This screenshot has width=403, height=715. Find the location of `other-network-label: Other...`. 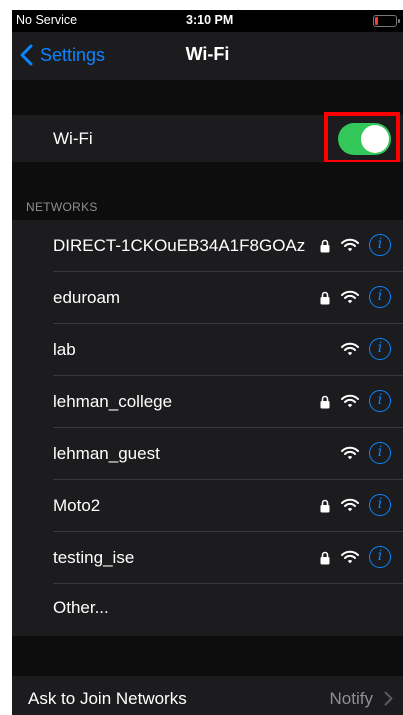

other-network-label: Other... is located at coordinates (81, 607).